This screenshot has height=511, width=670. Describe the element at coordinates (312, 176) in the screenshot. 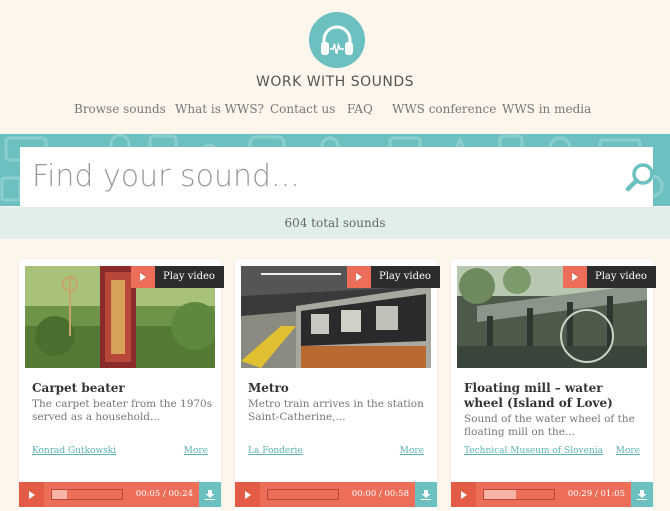

I see `search-input` at that location.